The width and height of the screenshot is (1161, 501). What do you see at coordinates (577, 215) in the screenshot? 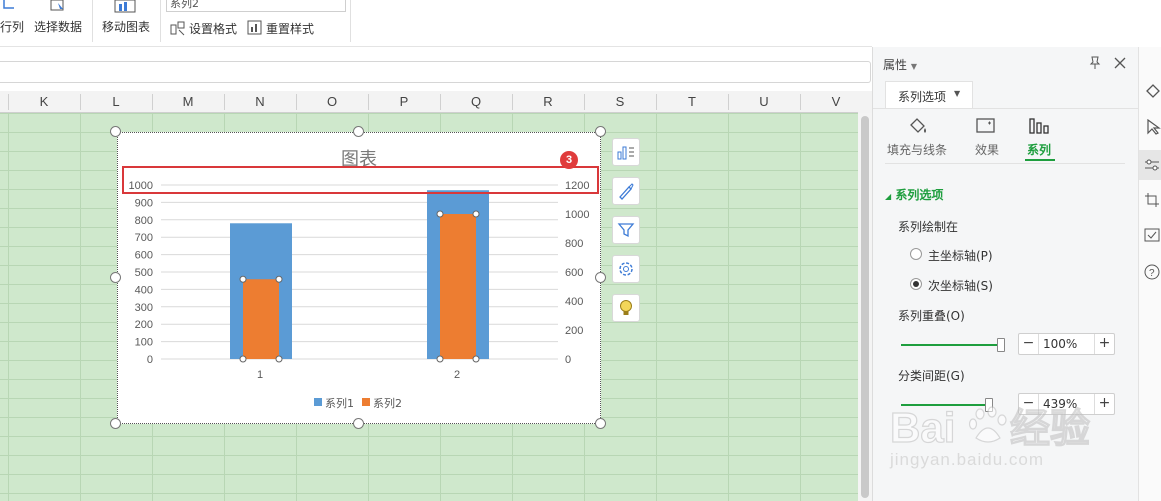
I see `secondary-axis-tick-label: 1000` at bounding box center [577, 215].